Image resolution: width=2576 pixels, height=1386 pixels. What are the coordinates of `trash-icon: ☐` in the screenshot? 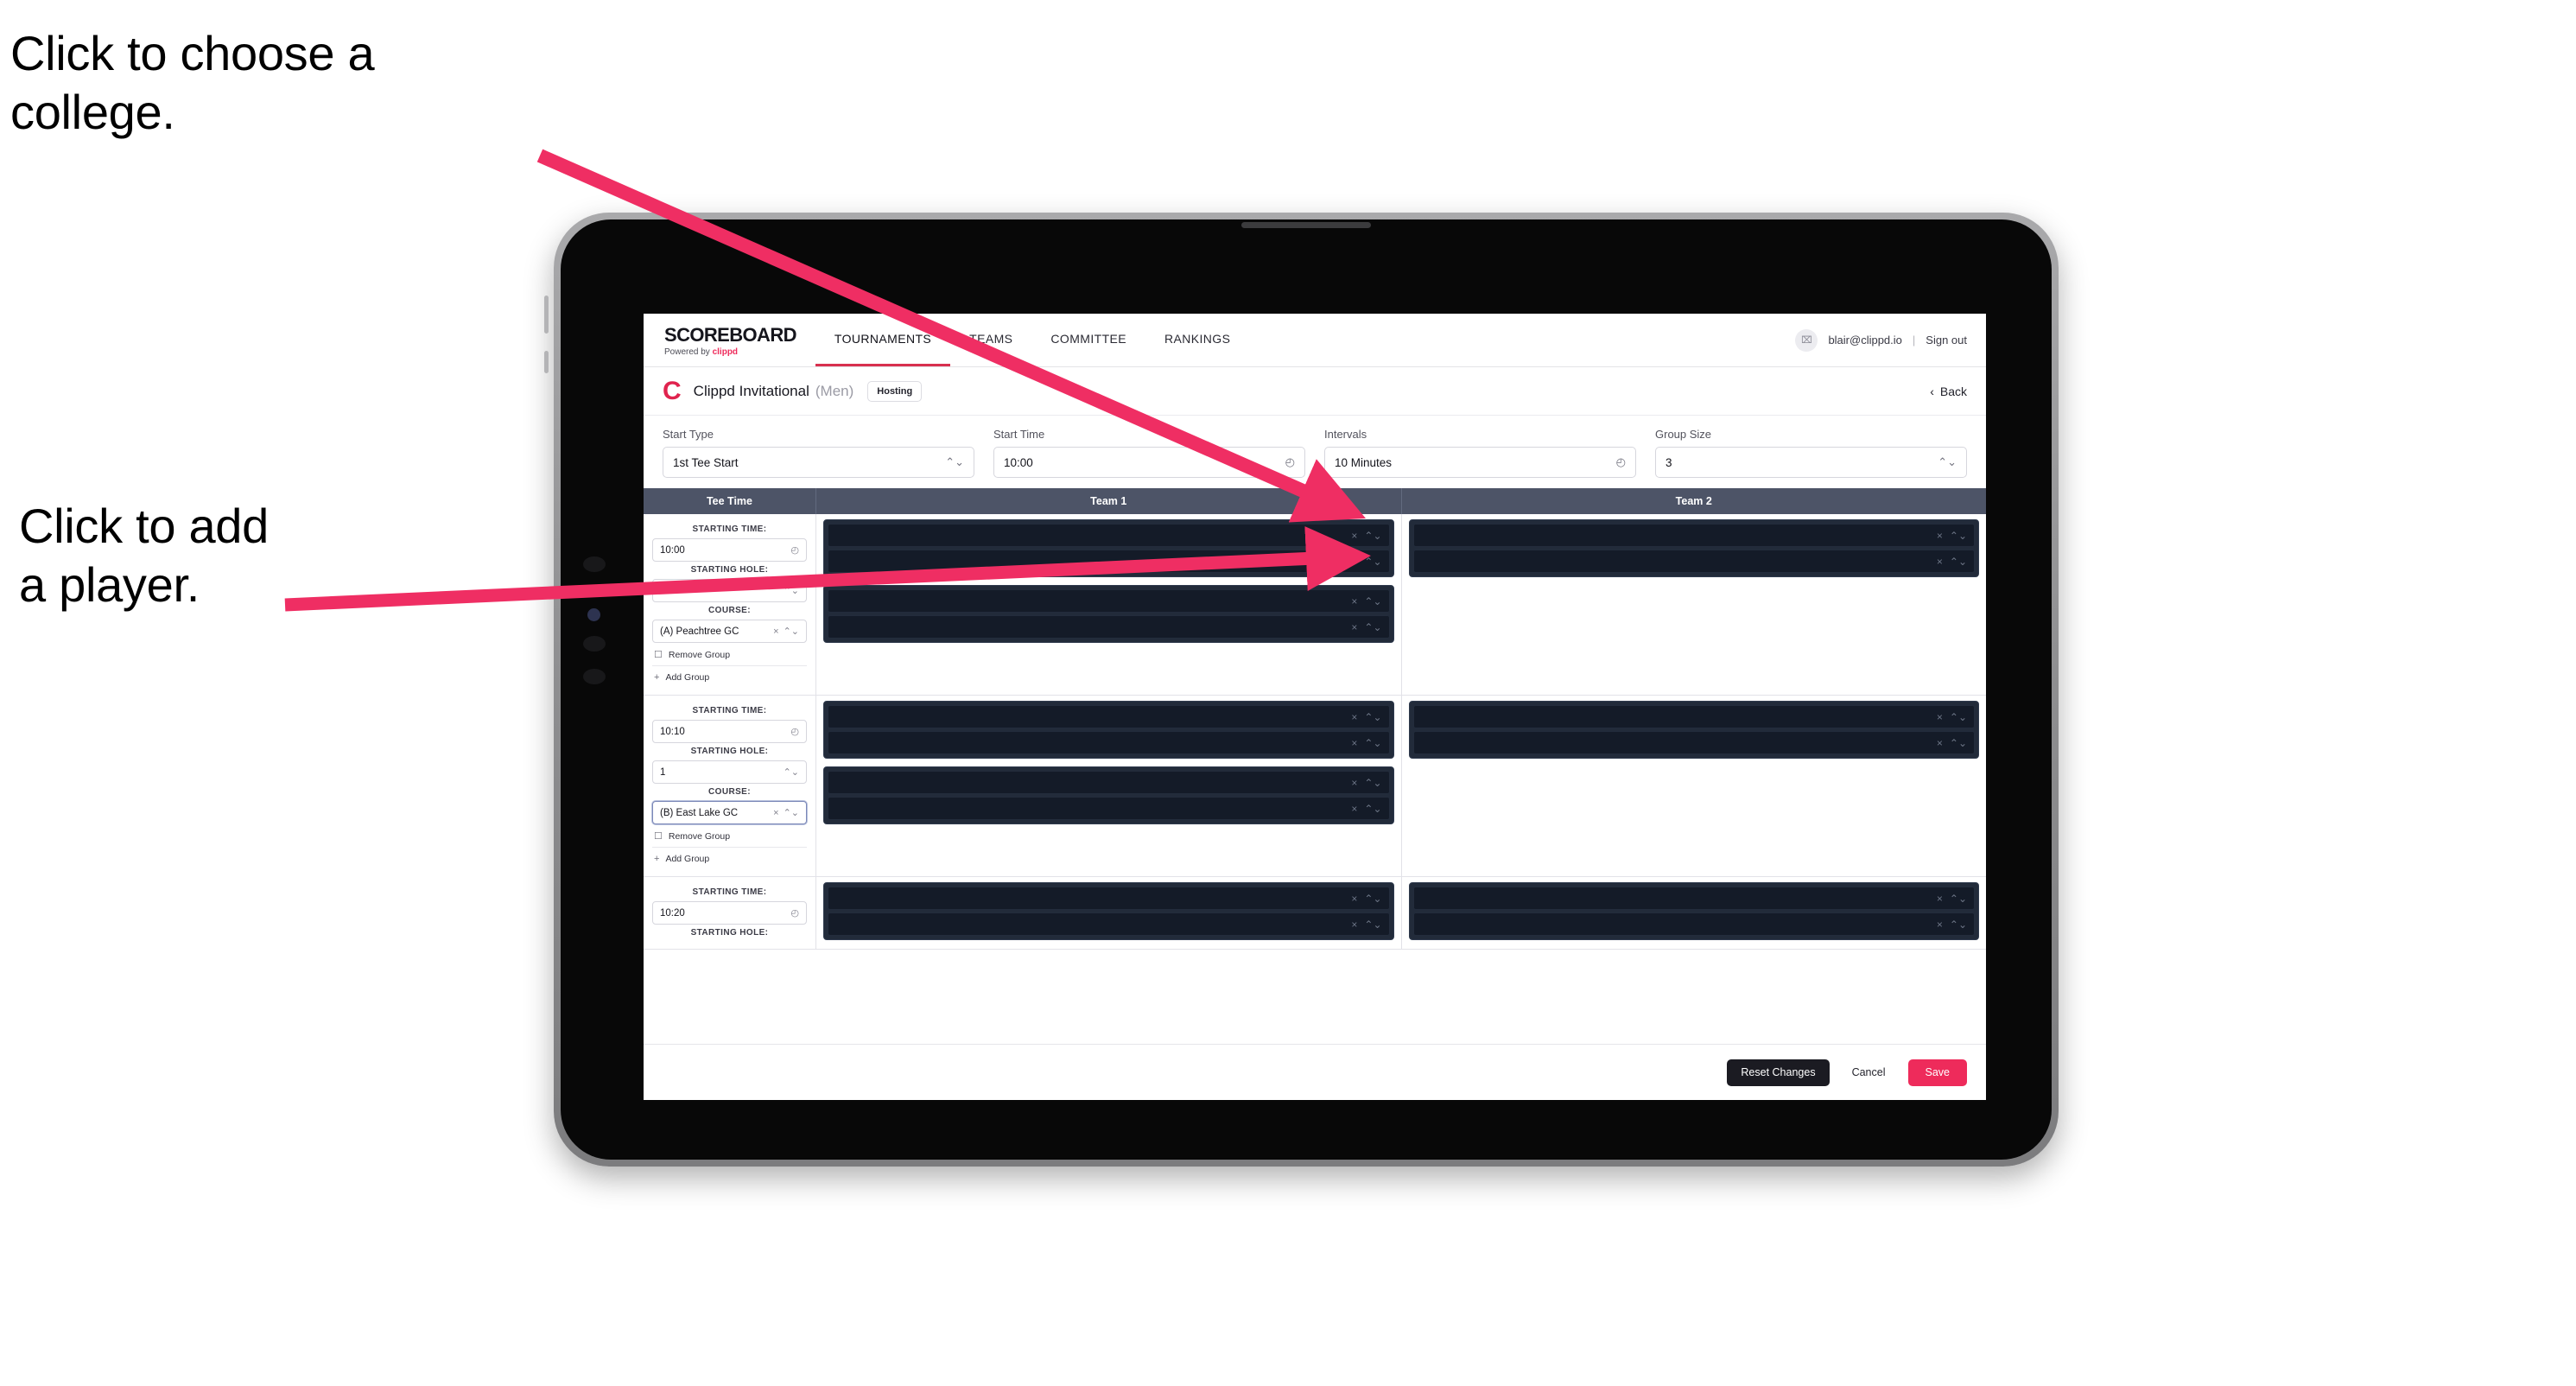 It's located at (658, 836).